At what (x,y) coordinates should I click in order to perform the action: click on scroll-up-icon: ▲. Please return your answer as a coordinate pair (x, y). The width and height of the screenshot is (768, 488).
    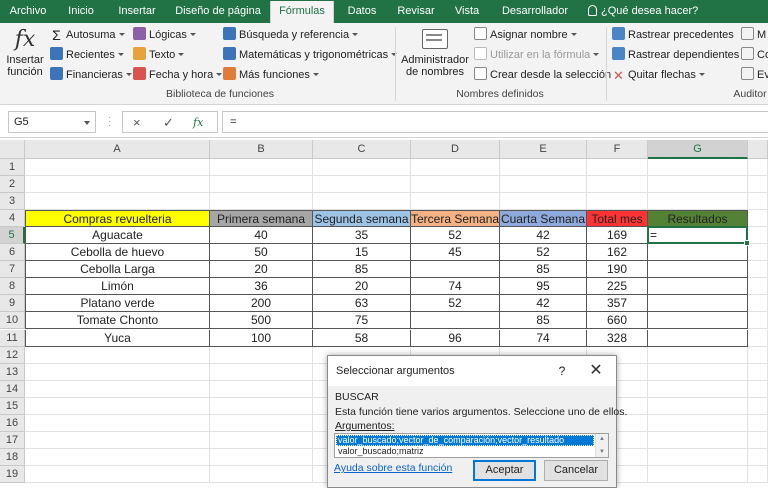
    Looking at the image, I should click on (602, 439).